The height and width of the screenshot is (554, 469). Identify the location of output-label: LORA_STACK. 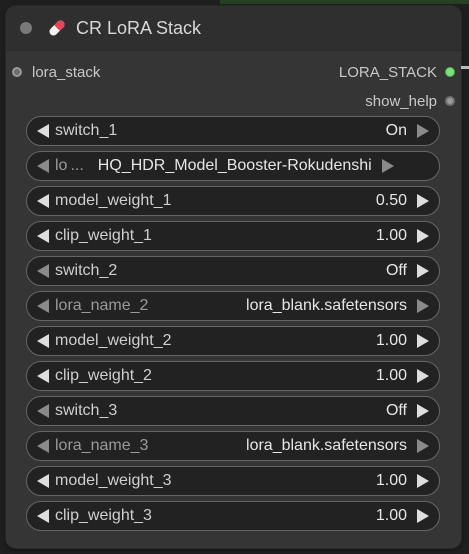
(387, 72).